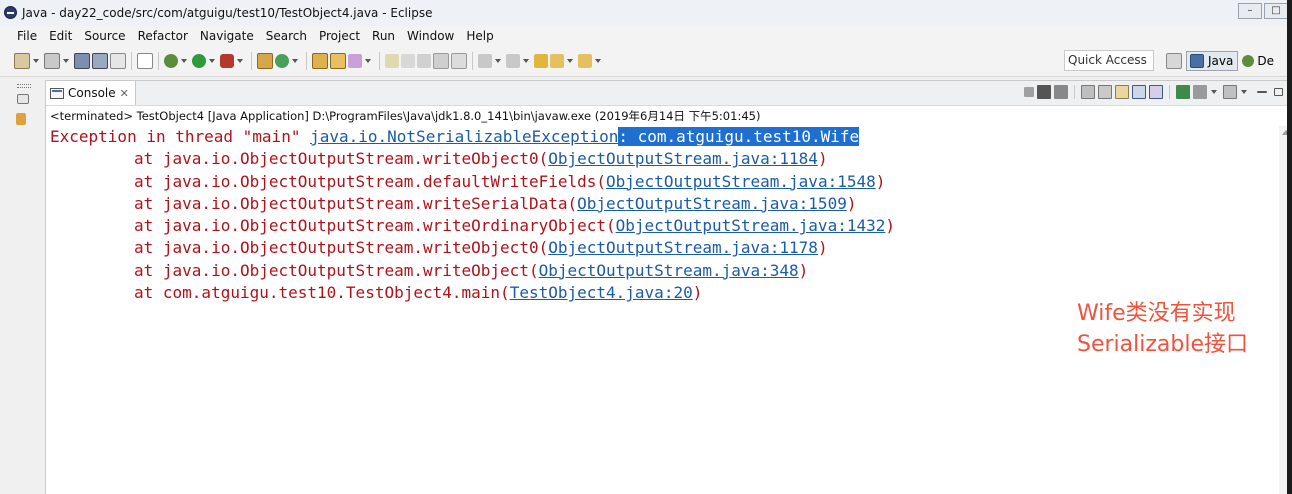 The height and width of the screenshot is (494, 1292). What do you see at coordinates (82, 61) in the screenshot?
I see `save-icon` at bounding box center [82, 61].